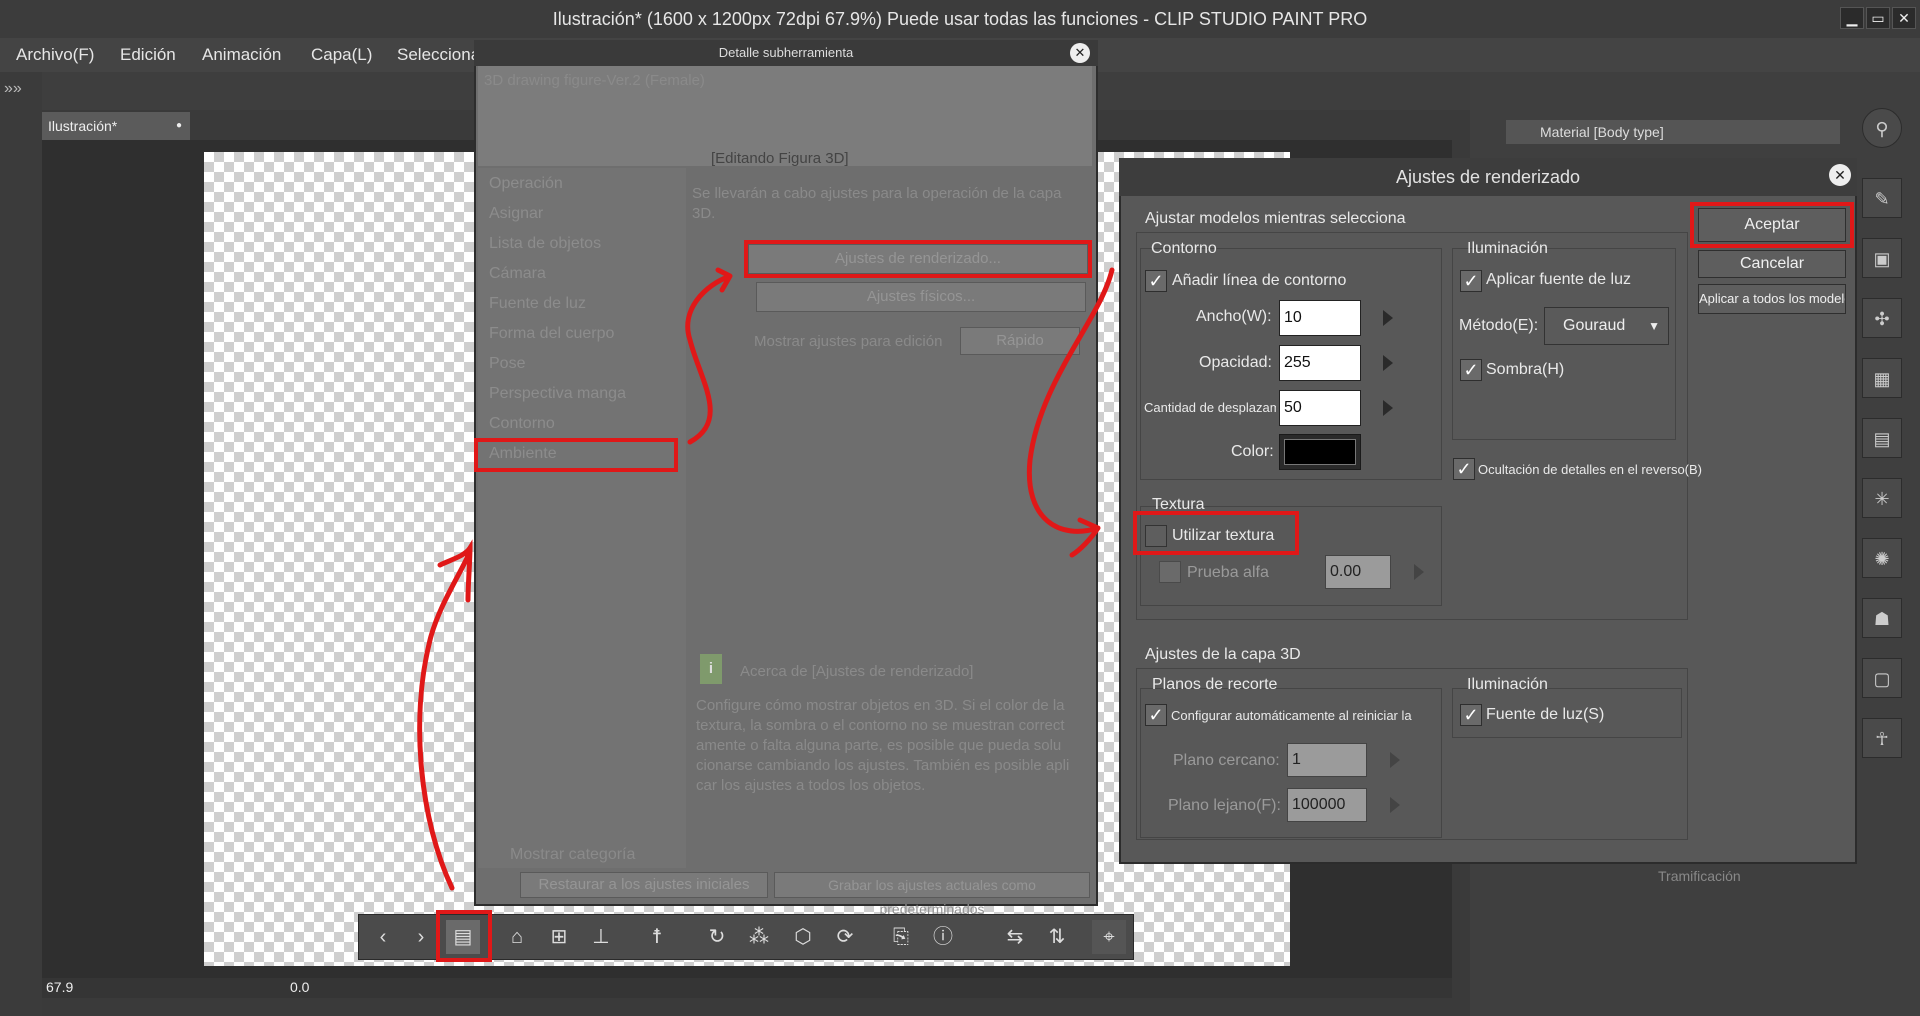 The height and width of the screenshot is (1016, 1920). I want to click on arrow-to-launcher, so click(445, 715).